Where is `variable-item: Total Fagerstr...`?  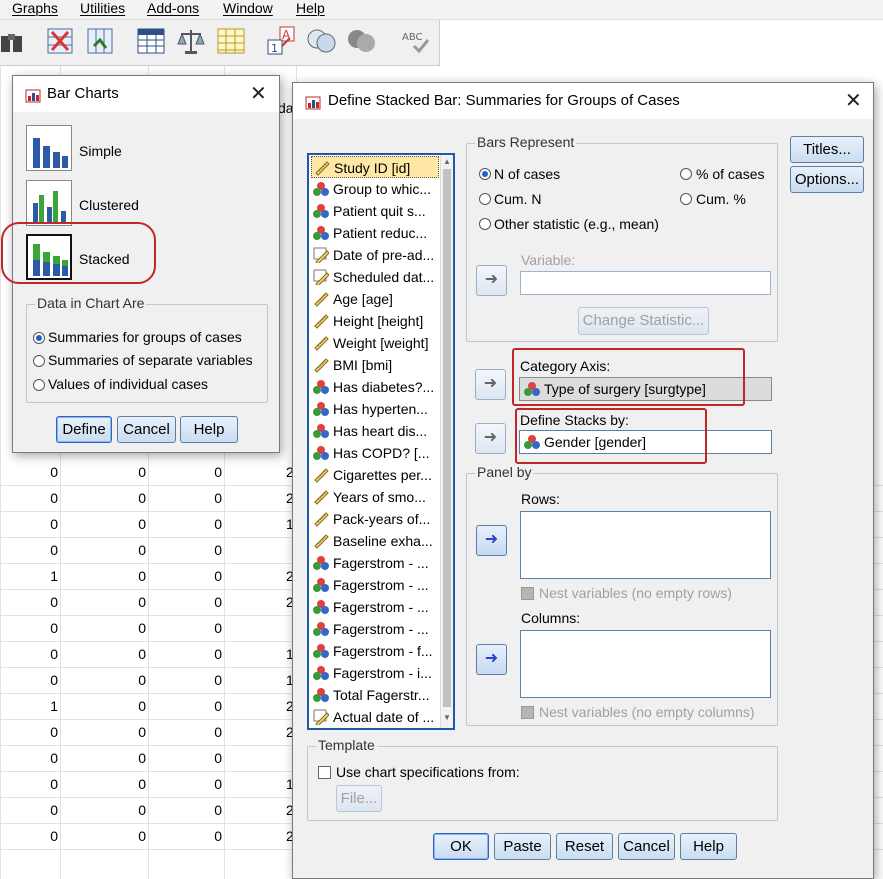
variable-item: Total Fagerstr... is located at coordinates (375, 695).